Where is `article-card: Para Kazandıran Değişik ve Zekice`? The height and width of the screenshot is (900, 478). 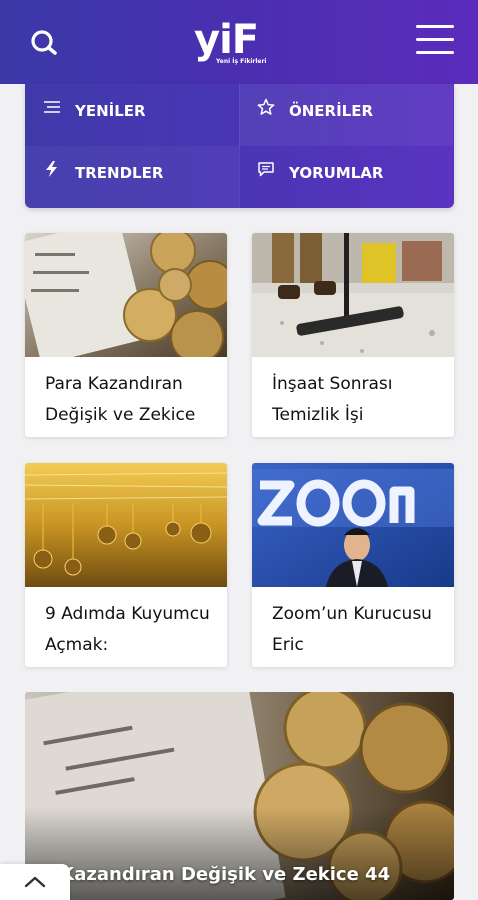
article-card: Para Kazandıran Değişik ve Zekice is located at coordinates (126, 335).